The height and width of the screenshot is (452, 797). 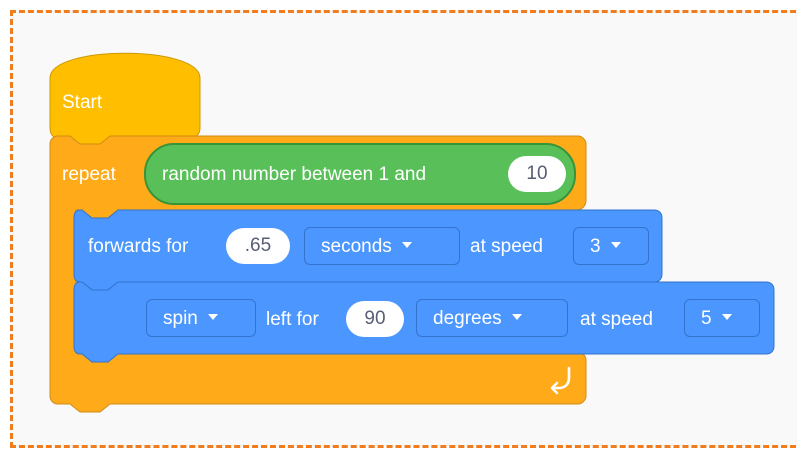 I want to click on random-reporter: random number between 1 and 10, so click(x=360, y=174).